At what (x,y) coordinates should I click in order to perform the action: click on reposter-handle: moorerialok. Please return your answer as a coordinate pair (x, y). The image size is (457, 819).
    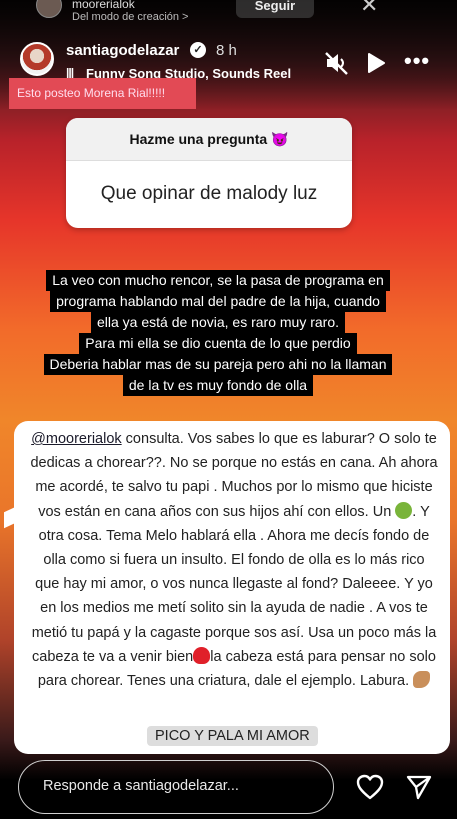
    Looking at the image, I should click on (103, 5).